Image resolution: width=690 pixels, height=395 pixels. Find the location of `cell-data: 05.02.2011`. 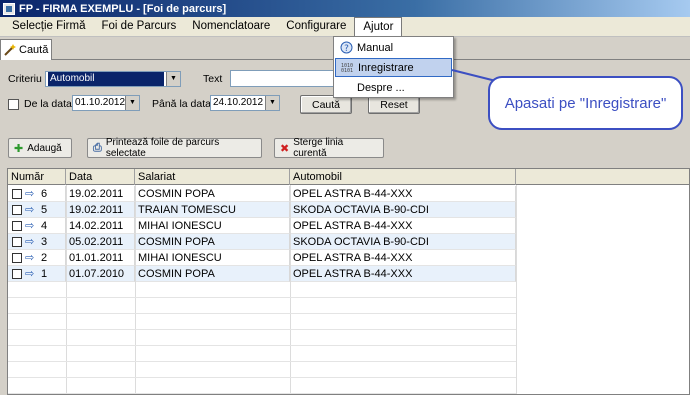

cell-data: 05.02.2011 is located at coordinates (100, 242).